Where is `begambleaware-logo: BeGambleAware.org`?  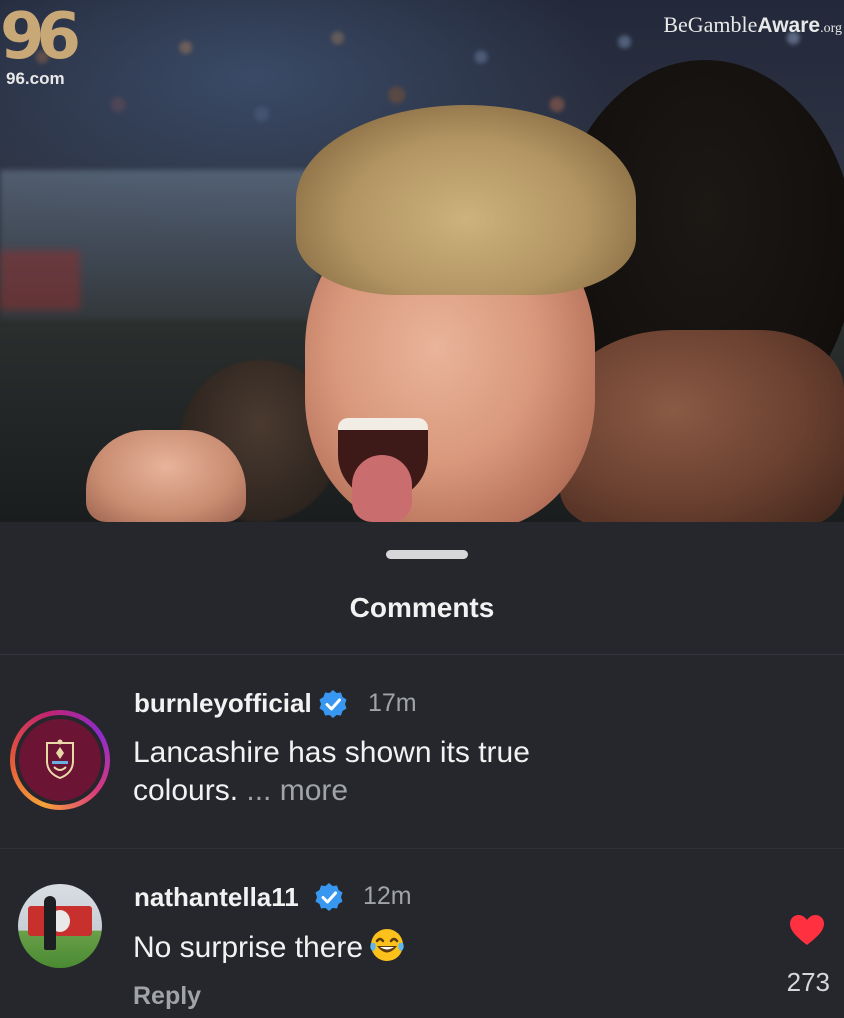 begambleaware-logo: BeGambleAware.org is located at coordinates (752, 25).